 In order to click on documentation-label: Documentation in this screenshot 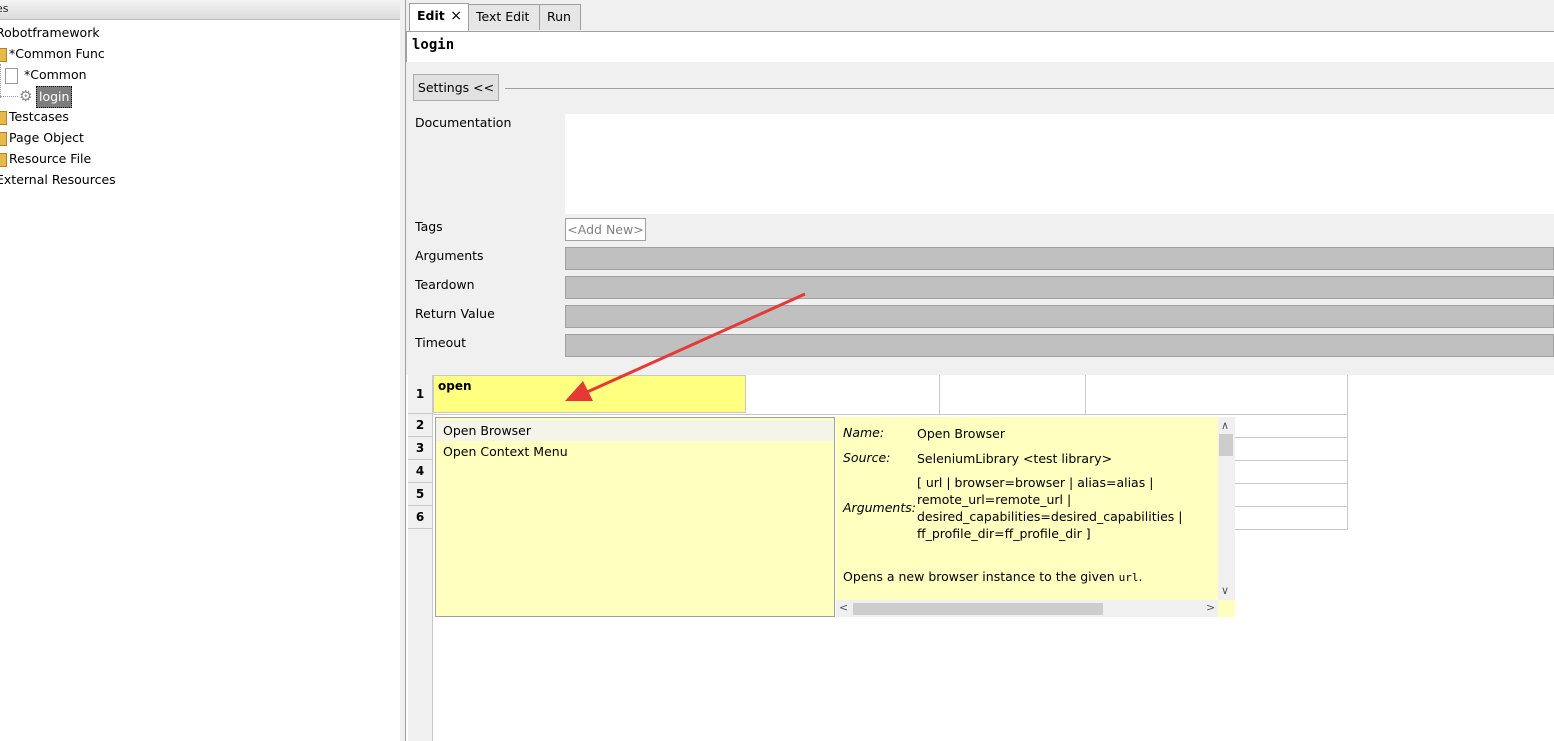, I will do `click(463, 122)`.